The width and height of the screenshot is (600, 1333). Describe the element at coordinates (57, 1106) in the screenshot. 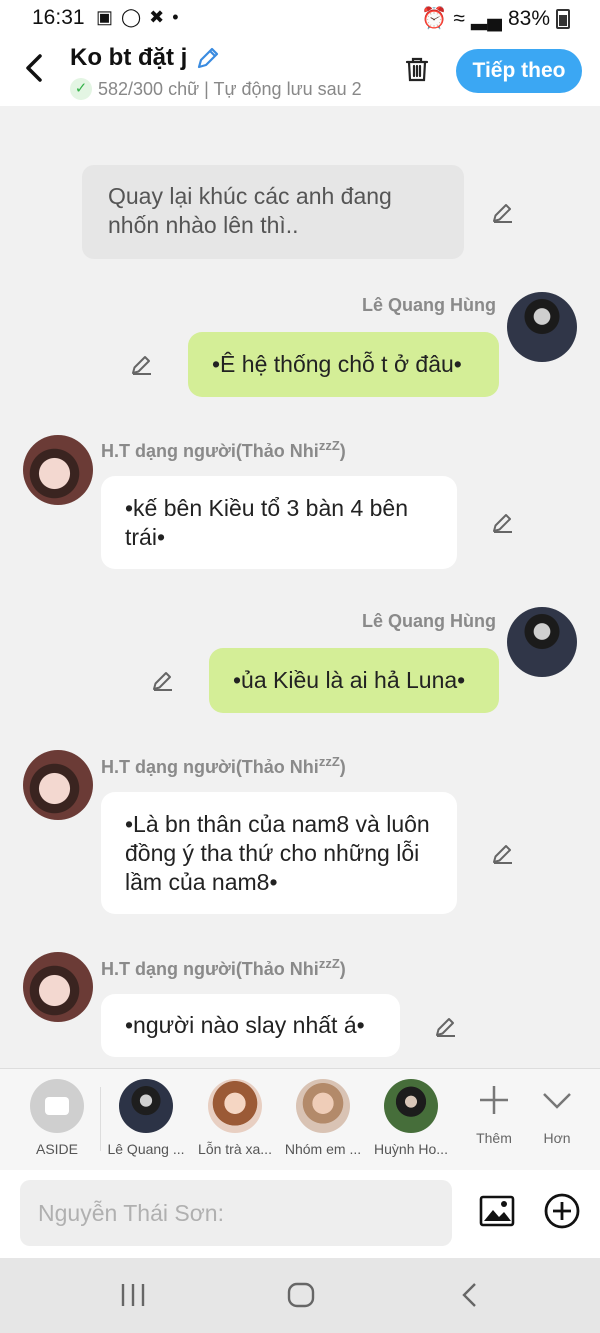

I see `aside-icon` at that location.